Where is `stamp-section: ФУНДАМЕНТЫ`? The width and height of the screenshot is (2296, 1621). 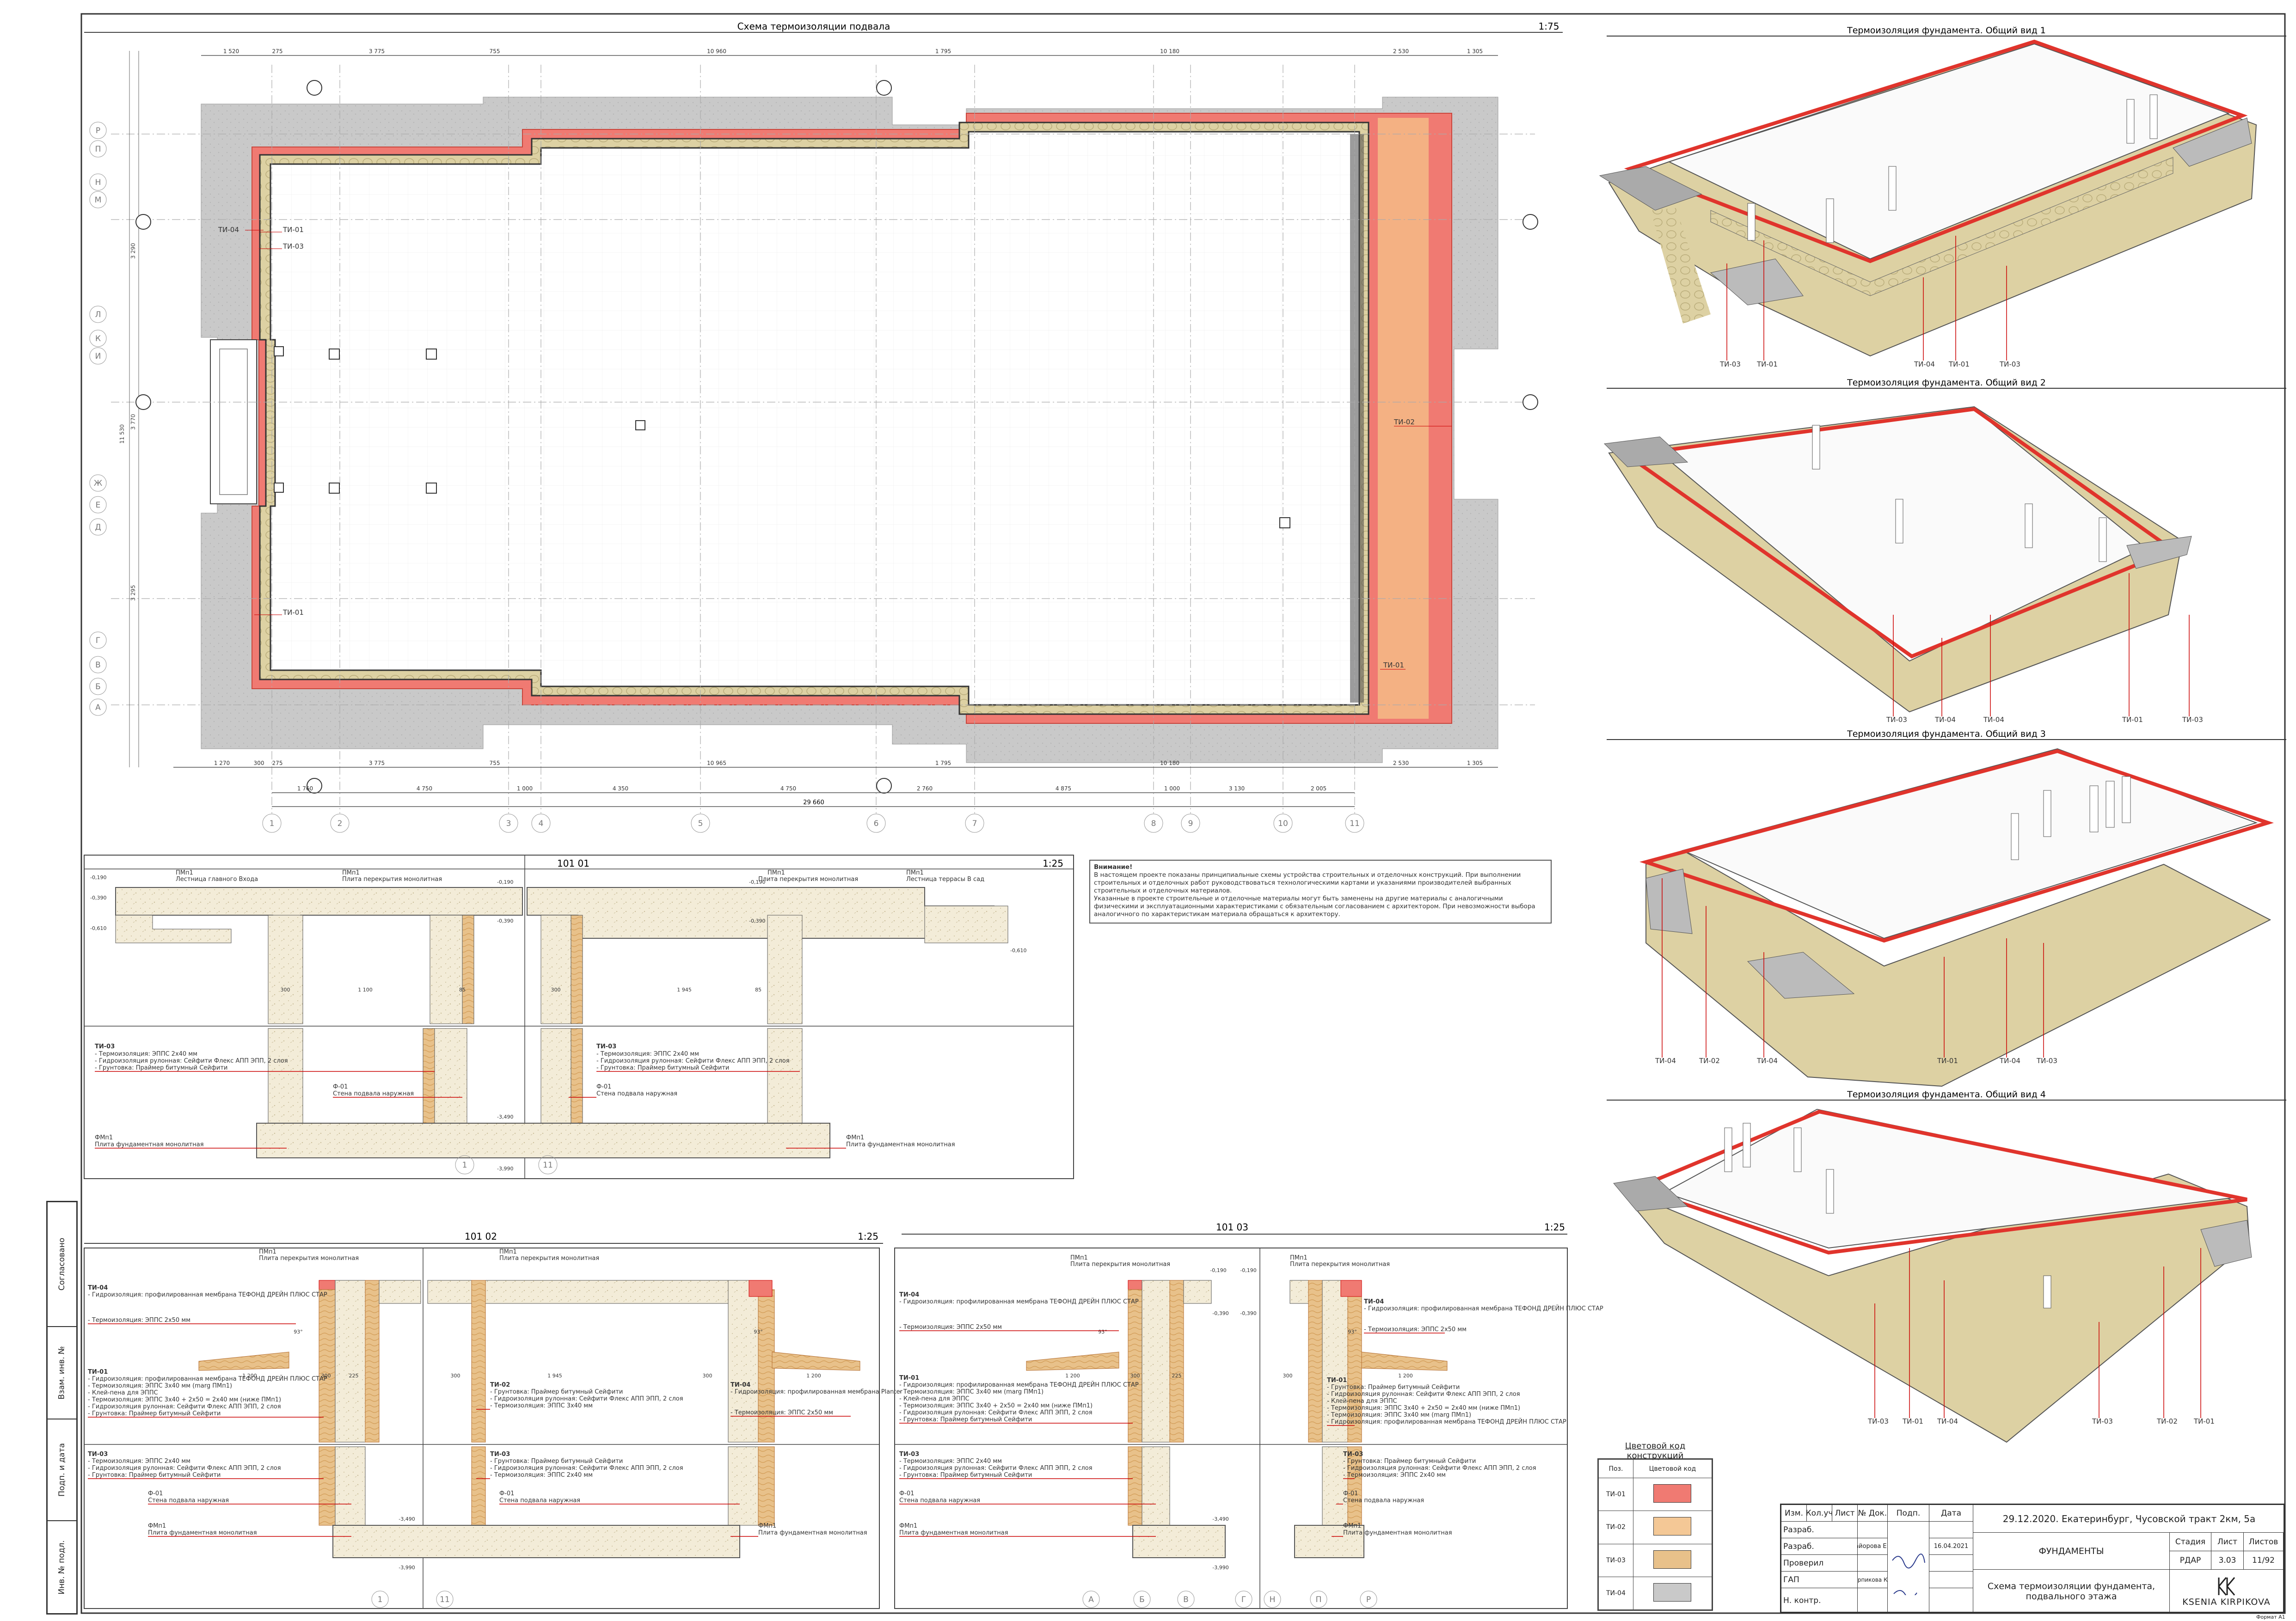
stamp-section: ФУНДАМЕНТЫ is located at coordinates (2071, 1551).